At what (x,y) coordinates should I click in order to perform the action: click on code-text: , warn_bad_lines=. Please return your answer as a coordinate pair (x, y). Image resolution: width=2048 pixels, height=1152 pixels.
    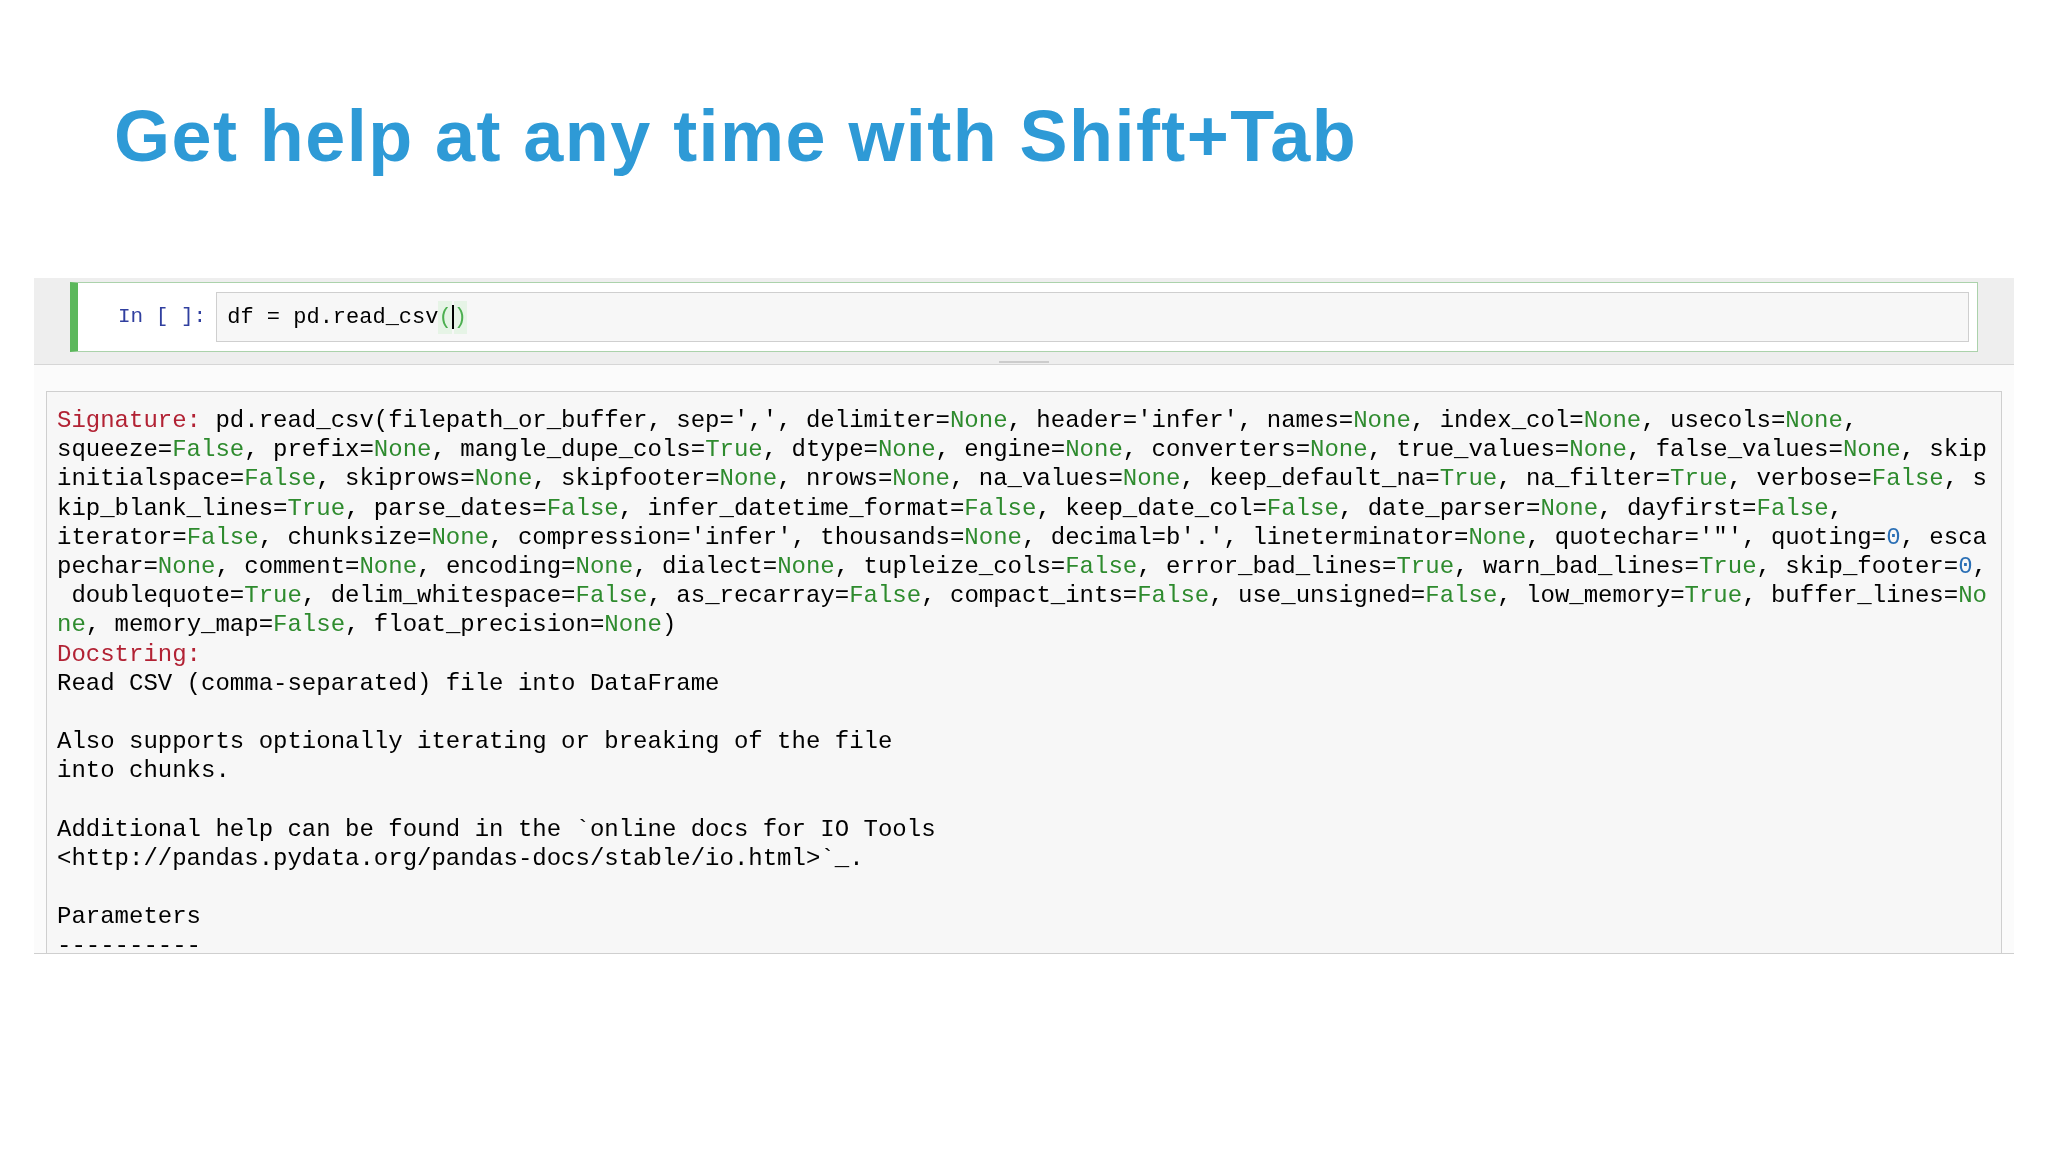
    Looking at the image, I should click on (1576, 566).